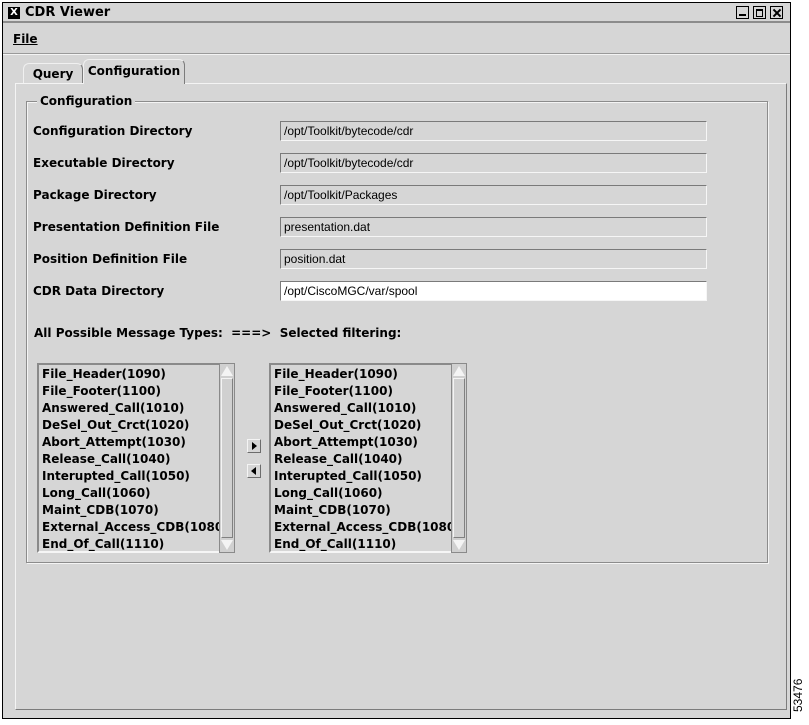  What do you see at coordinates (493, 195) in the screenshot?
I see `package-directory-field` at bounding box center [493, 195].